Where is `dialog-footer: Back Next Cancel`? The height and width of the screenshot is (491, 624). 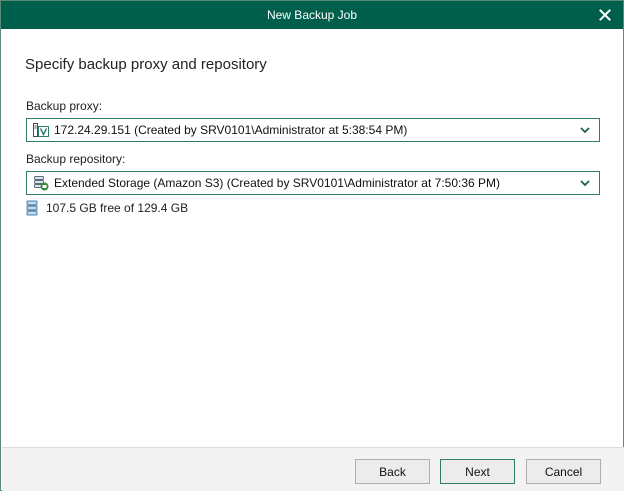
dialog-footer: Back Next Cancel is located at coordinates (313, 469).